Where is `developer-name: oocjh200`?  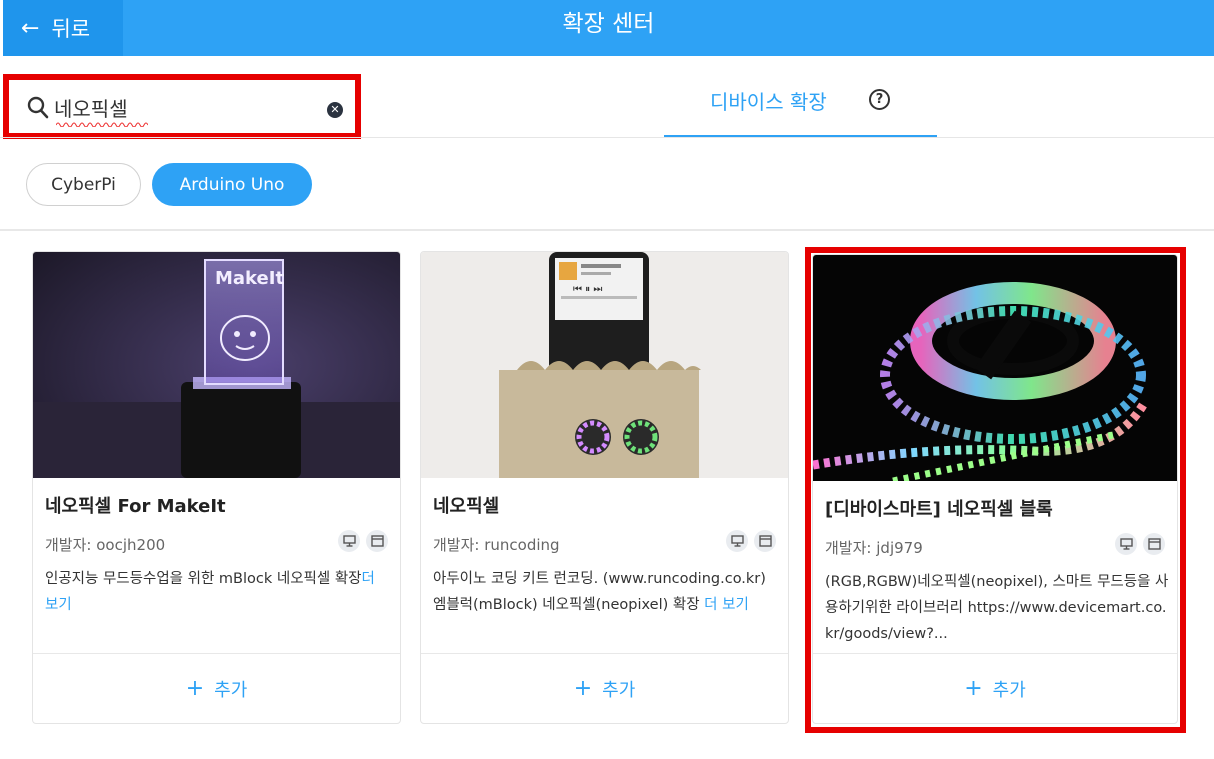
developer-name: oocjh200 is located at coordinates (131, 545).